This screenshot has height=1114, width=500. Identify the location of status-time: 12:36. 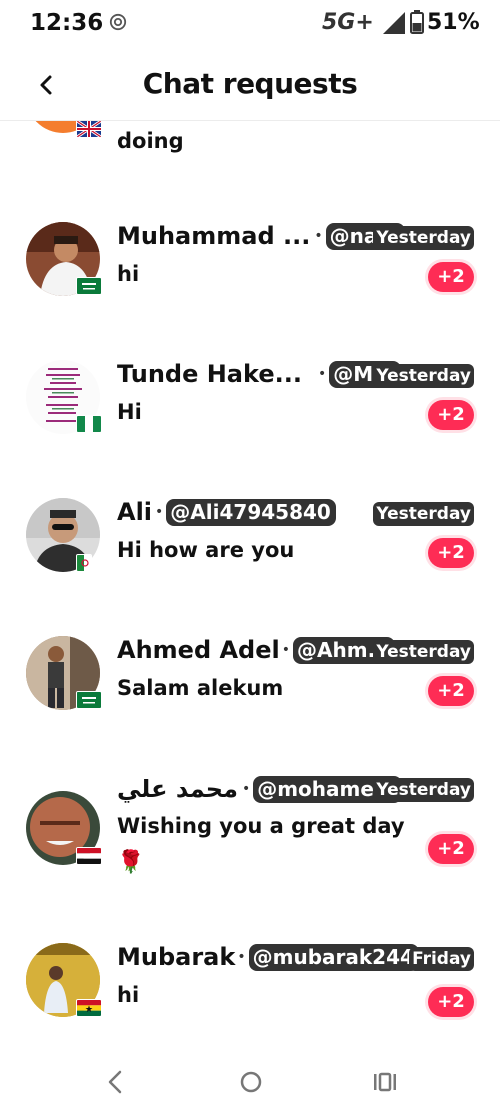
(67, 23).